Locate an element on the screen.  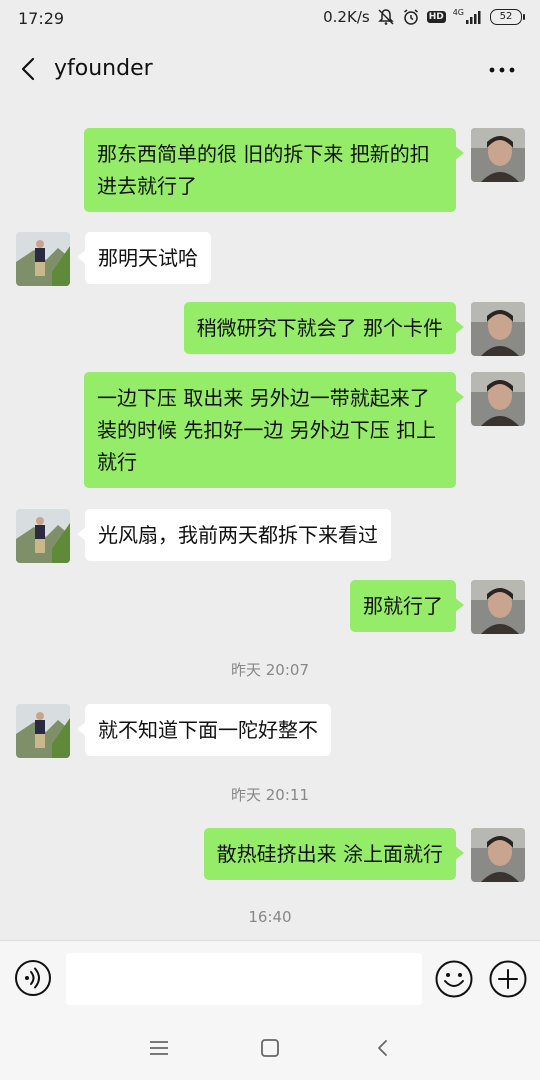
input-bar is located at coordinates (270, 978).